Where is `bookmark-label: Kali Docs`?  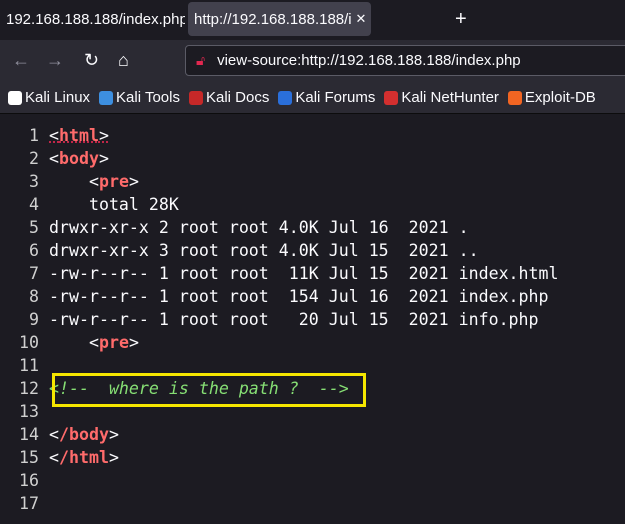
bookmark-label: Kali Docs is located at coordinates (237, 97).